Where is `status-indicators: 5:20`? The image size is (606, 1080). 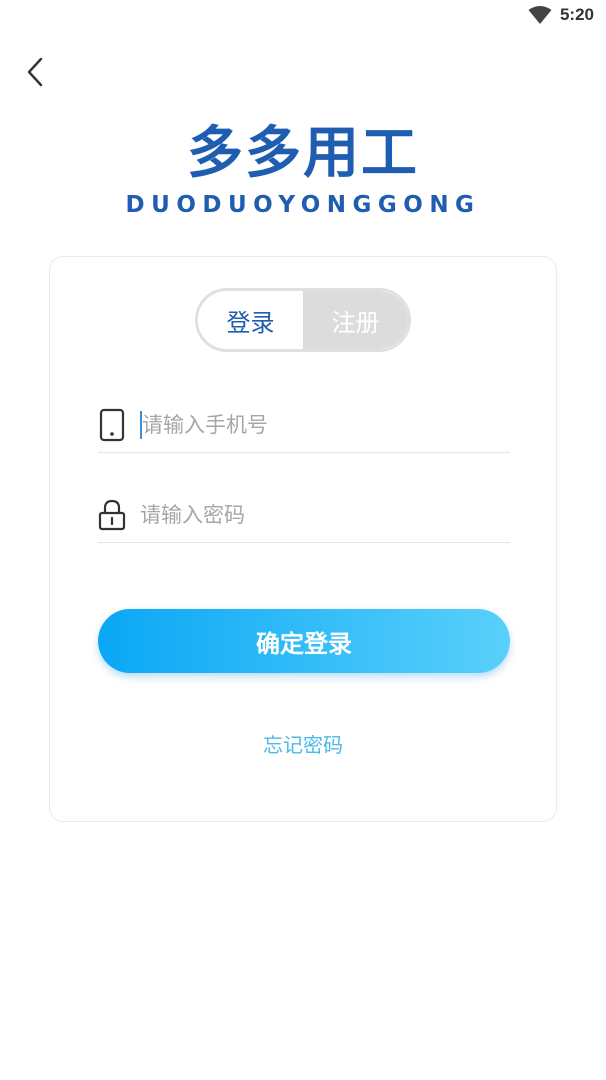
status-indicators: 5:20 is located at coordinates (561, 15).